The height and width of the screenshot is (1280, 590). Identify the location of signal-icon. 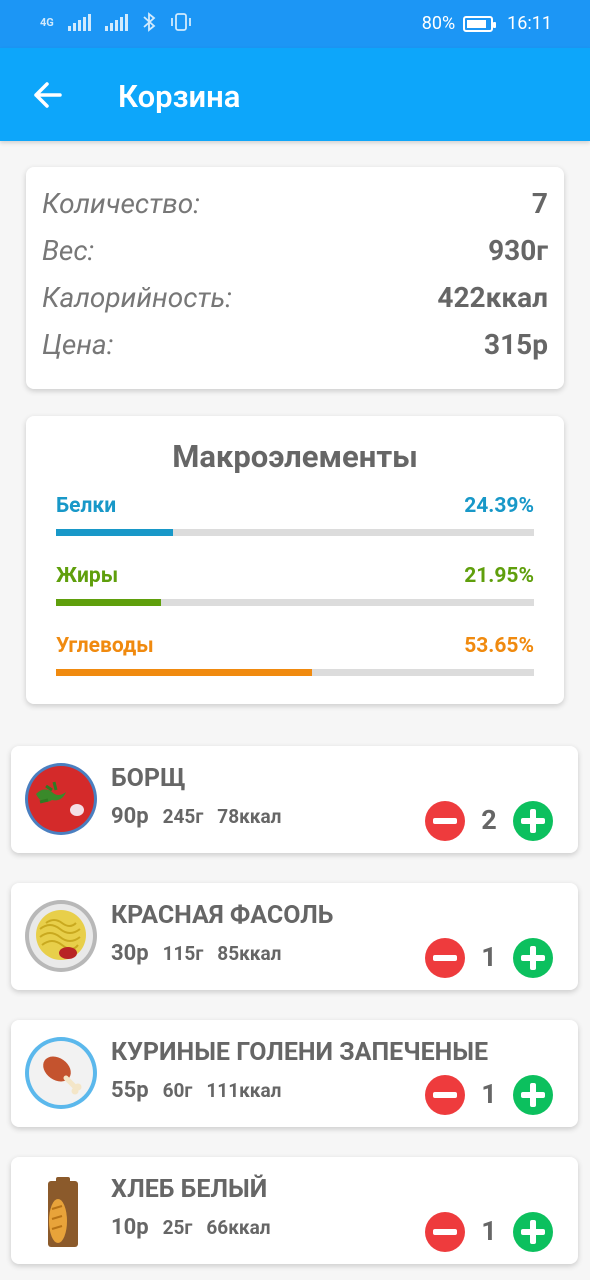
(79, 22).